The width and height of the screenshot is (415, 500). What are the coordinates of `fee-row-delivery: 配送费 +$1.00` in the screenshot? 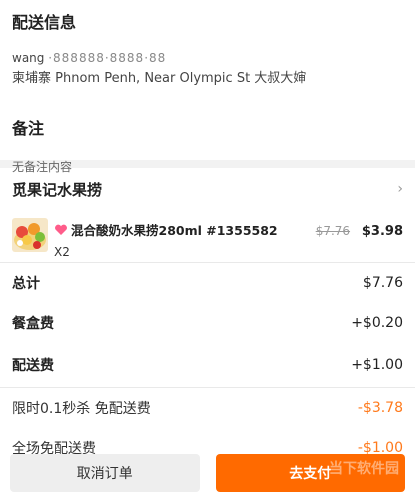 It's located at (207, 365).